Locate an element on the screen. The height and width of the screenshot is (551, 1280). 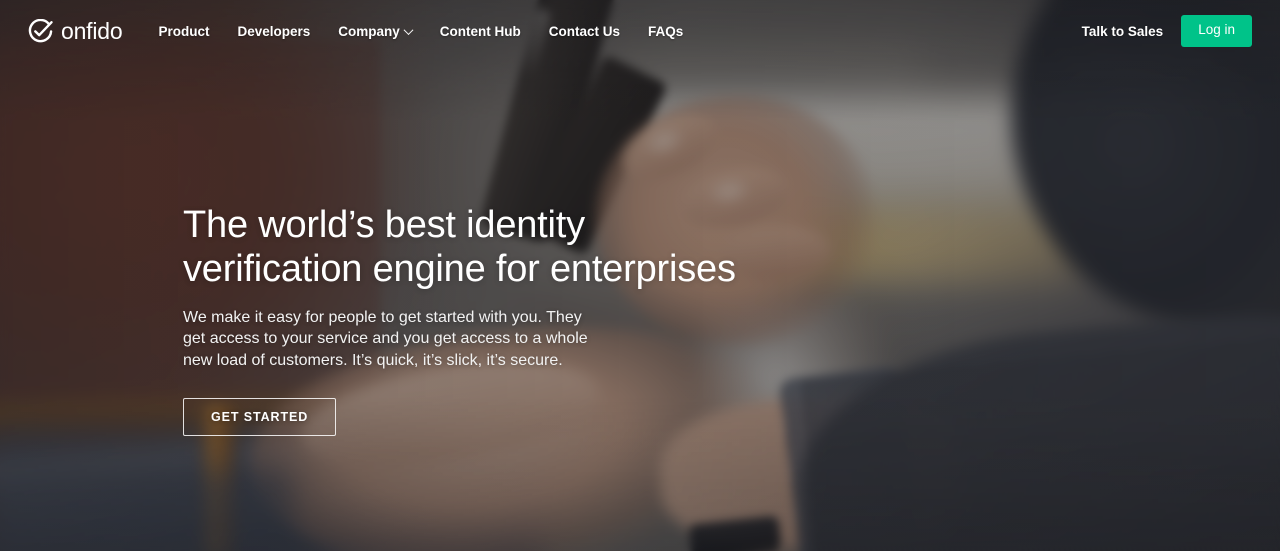
nav-label: FAQs is located at coordinates (666, 31).